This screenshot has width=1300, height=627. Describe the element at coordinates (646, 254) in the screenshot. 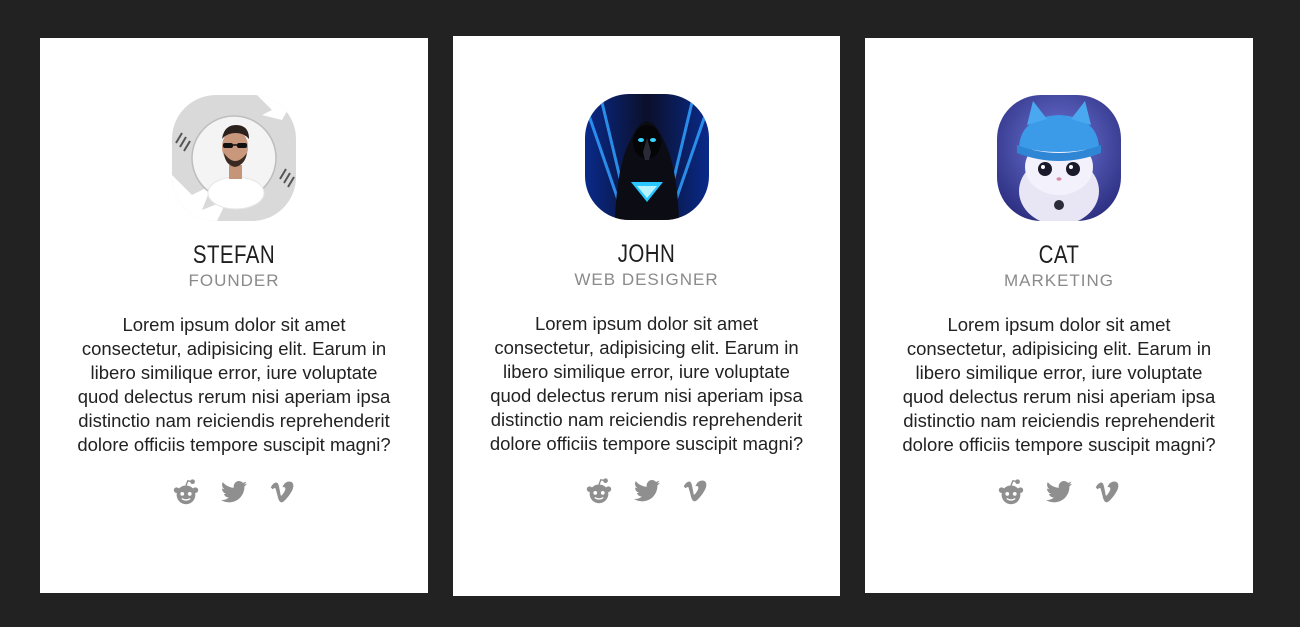

I see `member-name: JOHN` at that location.